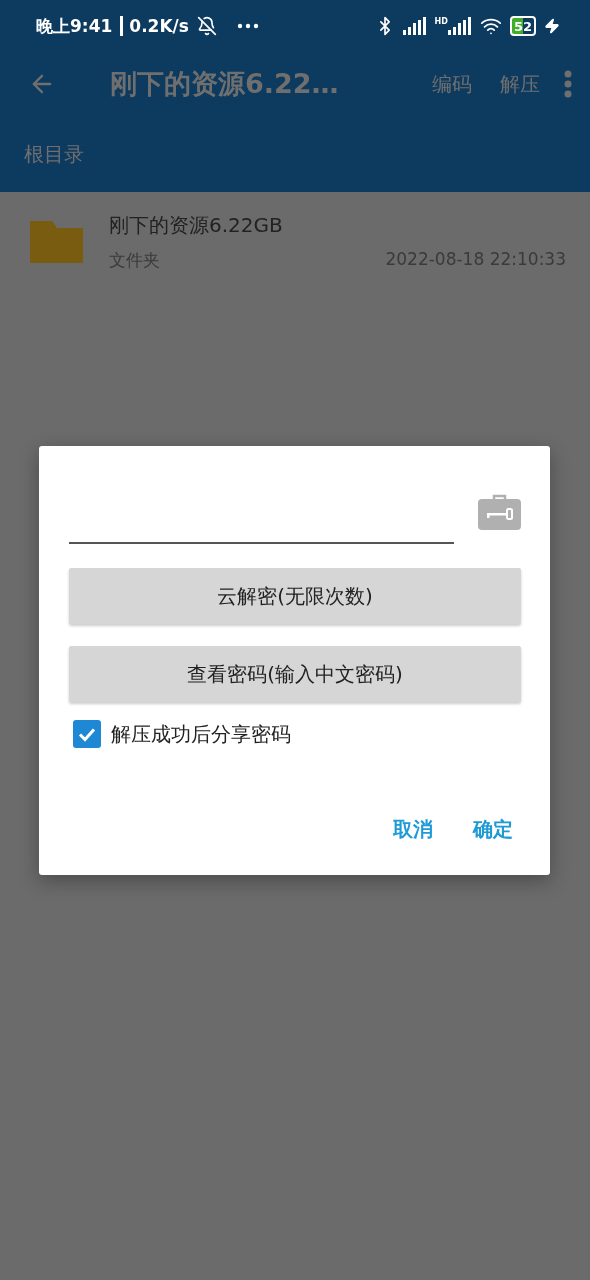 The image size is (590, 1280). I want to click on file-name: 刚下的资源6.22GB, so click(196, 225).